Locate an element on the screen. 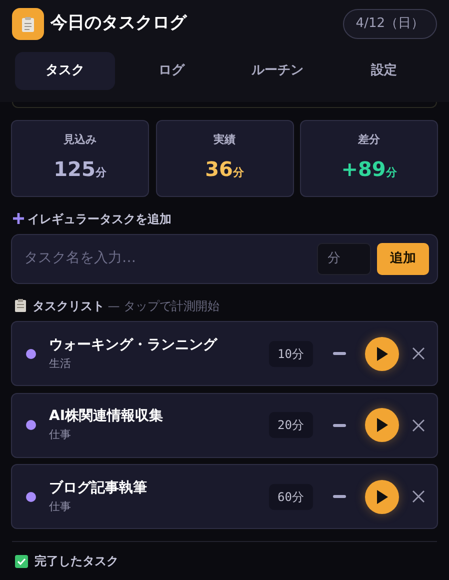 The image size is (449, 580). clipboard-icon is located at coordinates (20, 305).